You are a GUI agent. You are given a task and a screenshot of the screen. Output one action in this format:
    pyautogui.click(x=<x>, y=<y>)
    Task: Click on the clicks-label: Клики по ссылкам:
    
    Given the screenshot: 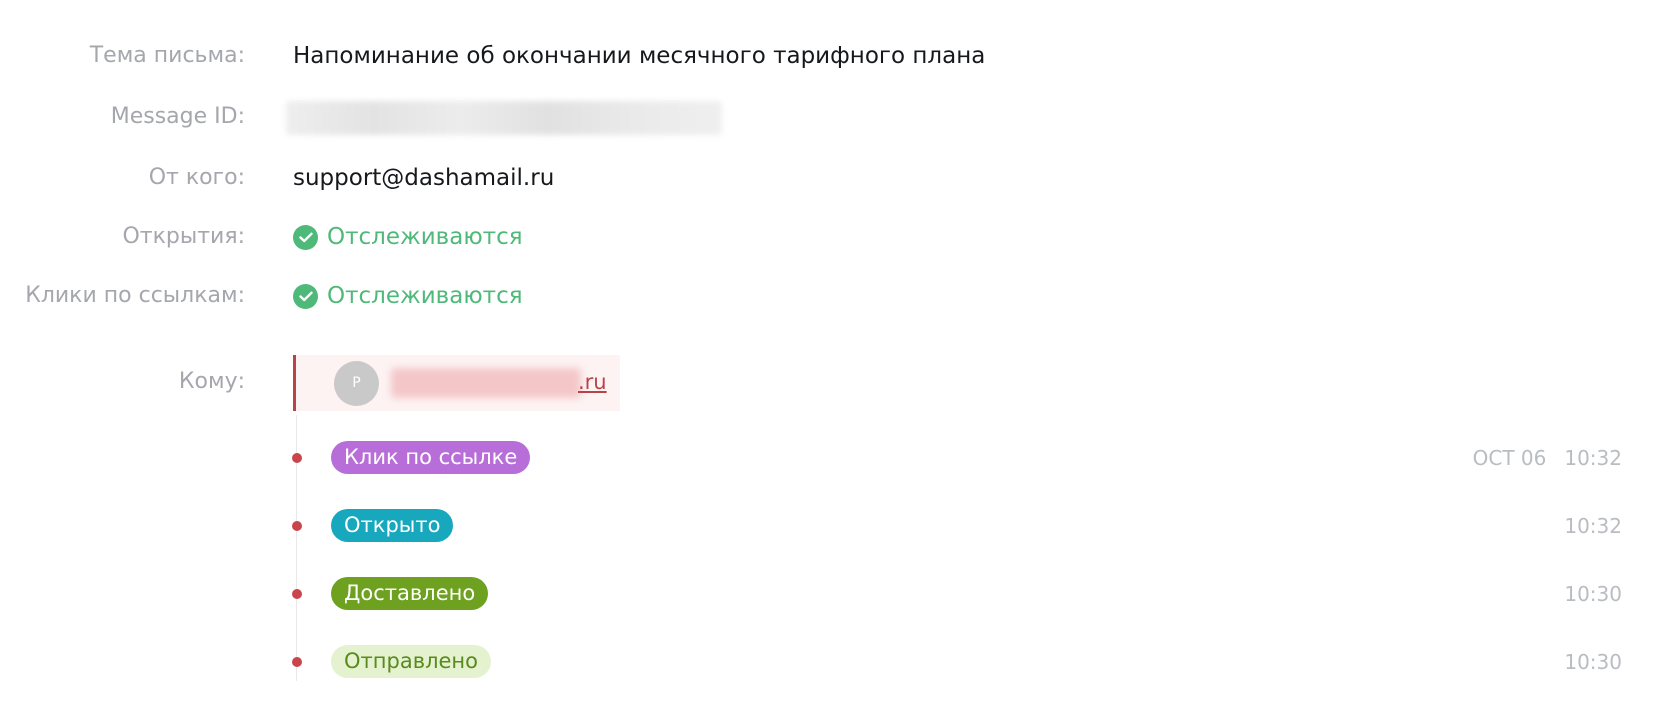 What is the action you would take?
    pyautogui.click(x=135, y=295)
    